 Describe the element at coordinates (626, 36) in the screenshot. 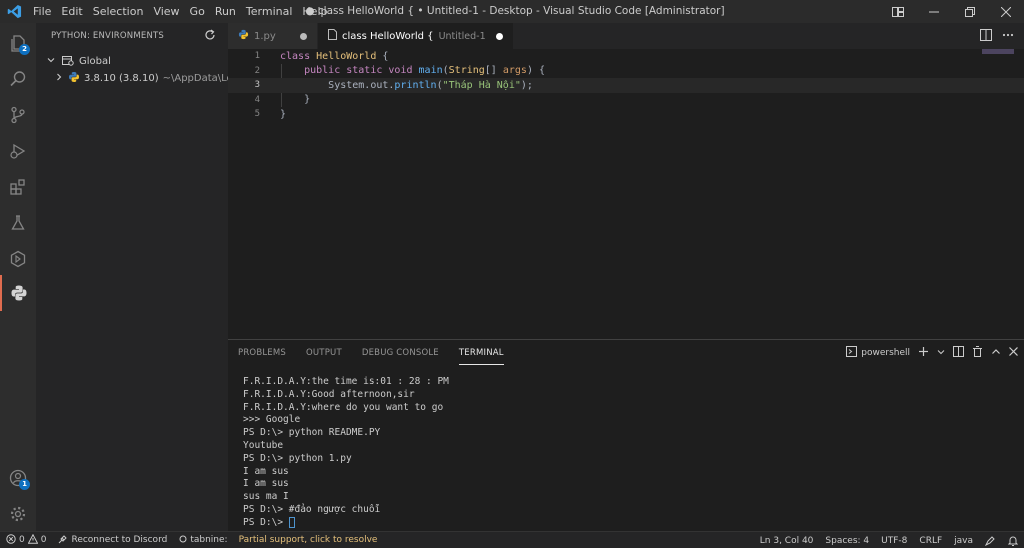

I see `editor-tab-bar: 1.py class HelloWorld { Untitled-1` at that location.